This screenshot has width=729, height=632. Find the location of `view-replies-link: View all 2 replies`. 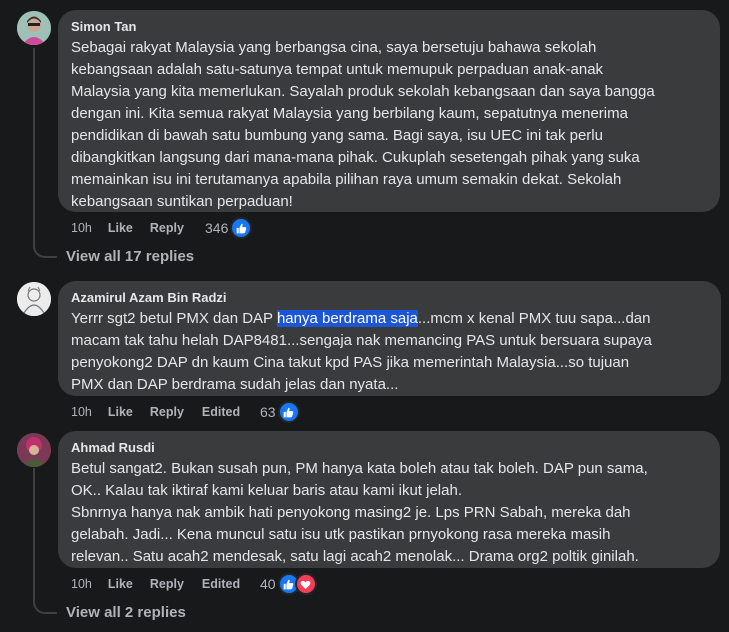

view-replies-link: View all 2 replies is located at coordinates (126, 612).